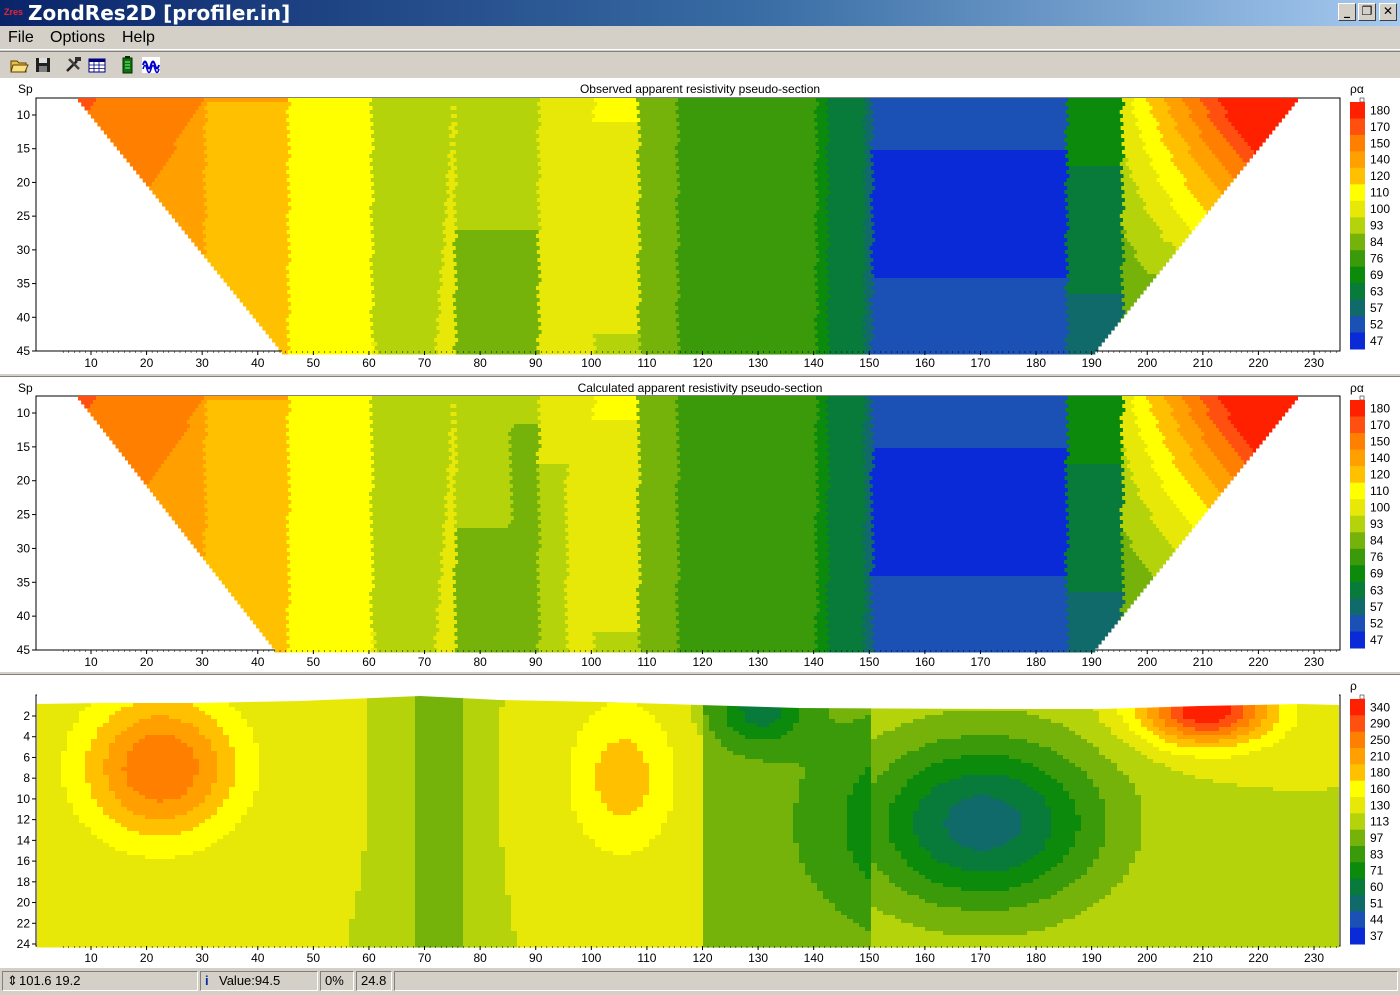 The image size is (1400, 995). Describe the element at coordinates (77, 38) in the screenshot. I see `menu-options: Options` at that location.